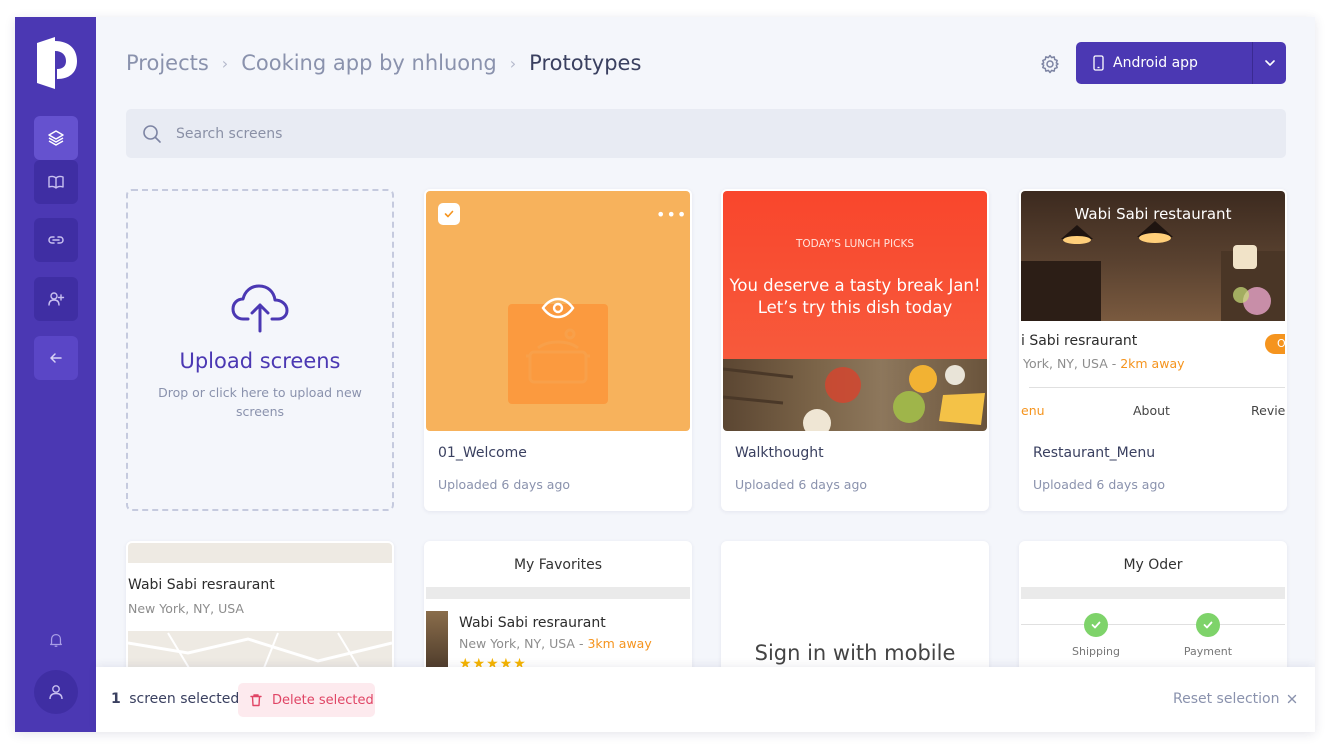 The width and height of the screenshot is (1330, 750). I want to click on reset-selection-label: Reset selection, so click(1226, 699).